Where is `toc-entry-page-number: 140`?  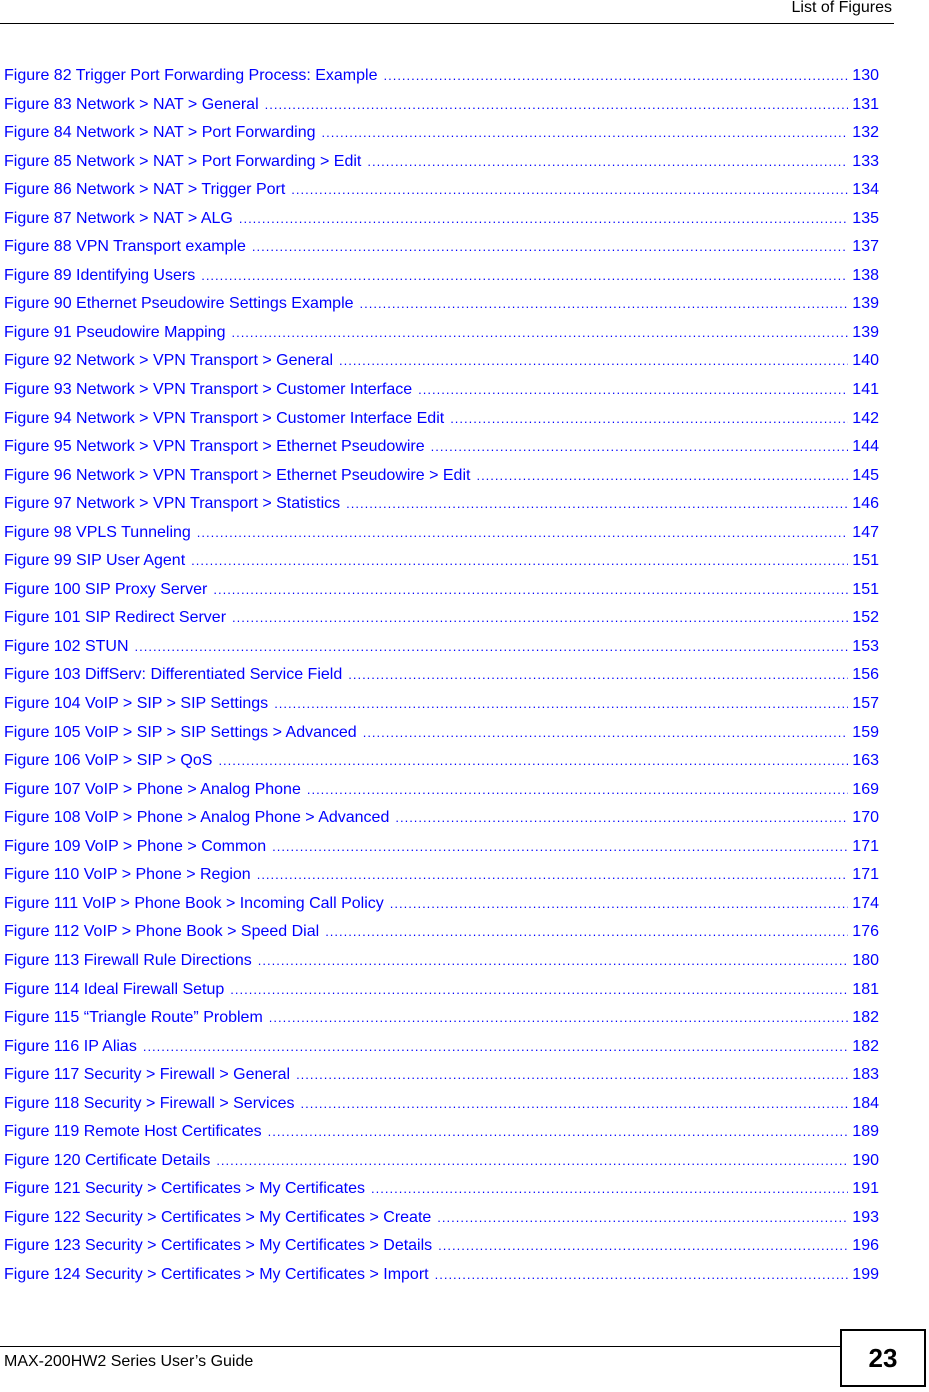 toc-entry-page-number: 140 is located at coordinates (863, 361).